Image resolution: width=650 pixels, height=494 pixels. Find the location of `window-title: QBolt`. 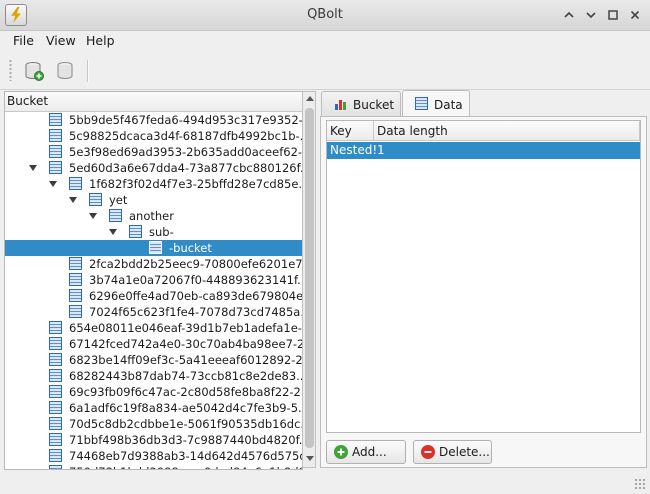

window-title: QBolt is located at coordinates (325, 14).